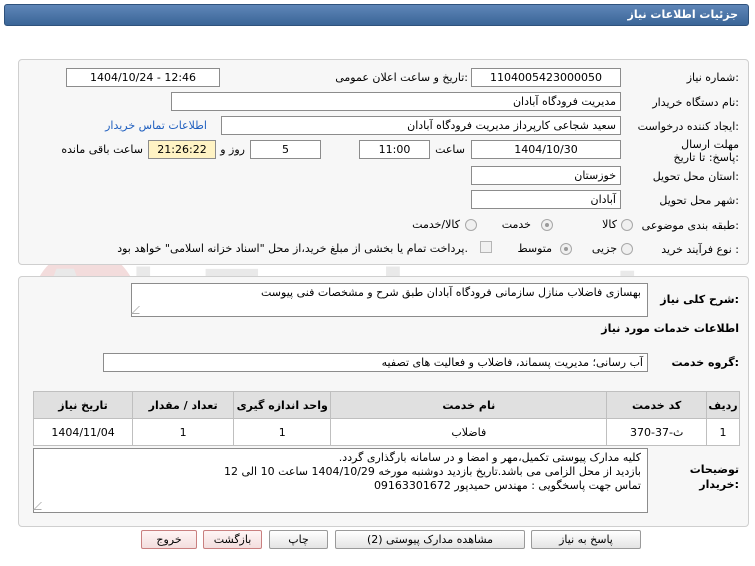  Describe the element at coordinates (546, 149) in the screenshot. I see `deadline-date-field: 1404/10/30` at that location.